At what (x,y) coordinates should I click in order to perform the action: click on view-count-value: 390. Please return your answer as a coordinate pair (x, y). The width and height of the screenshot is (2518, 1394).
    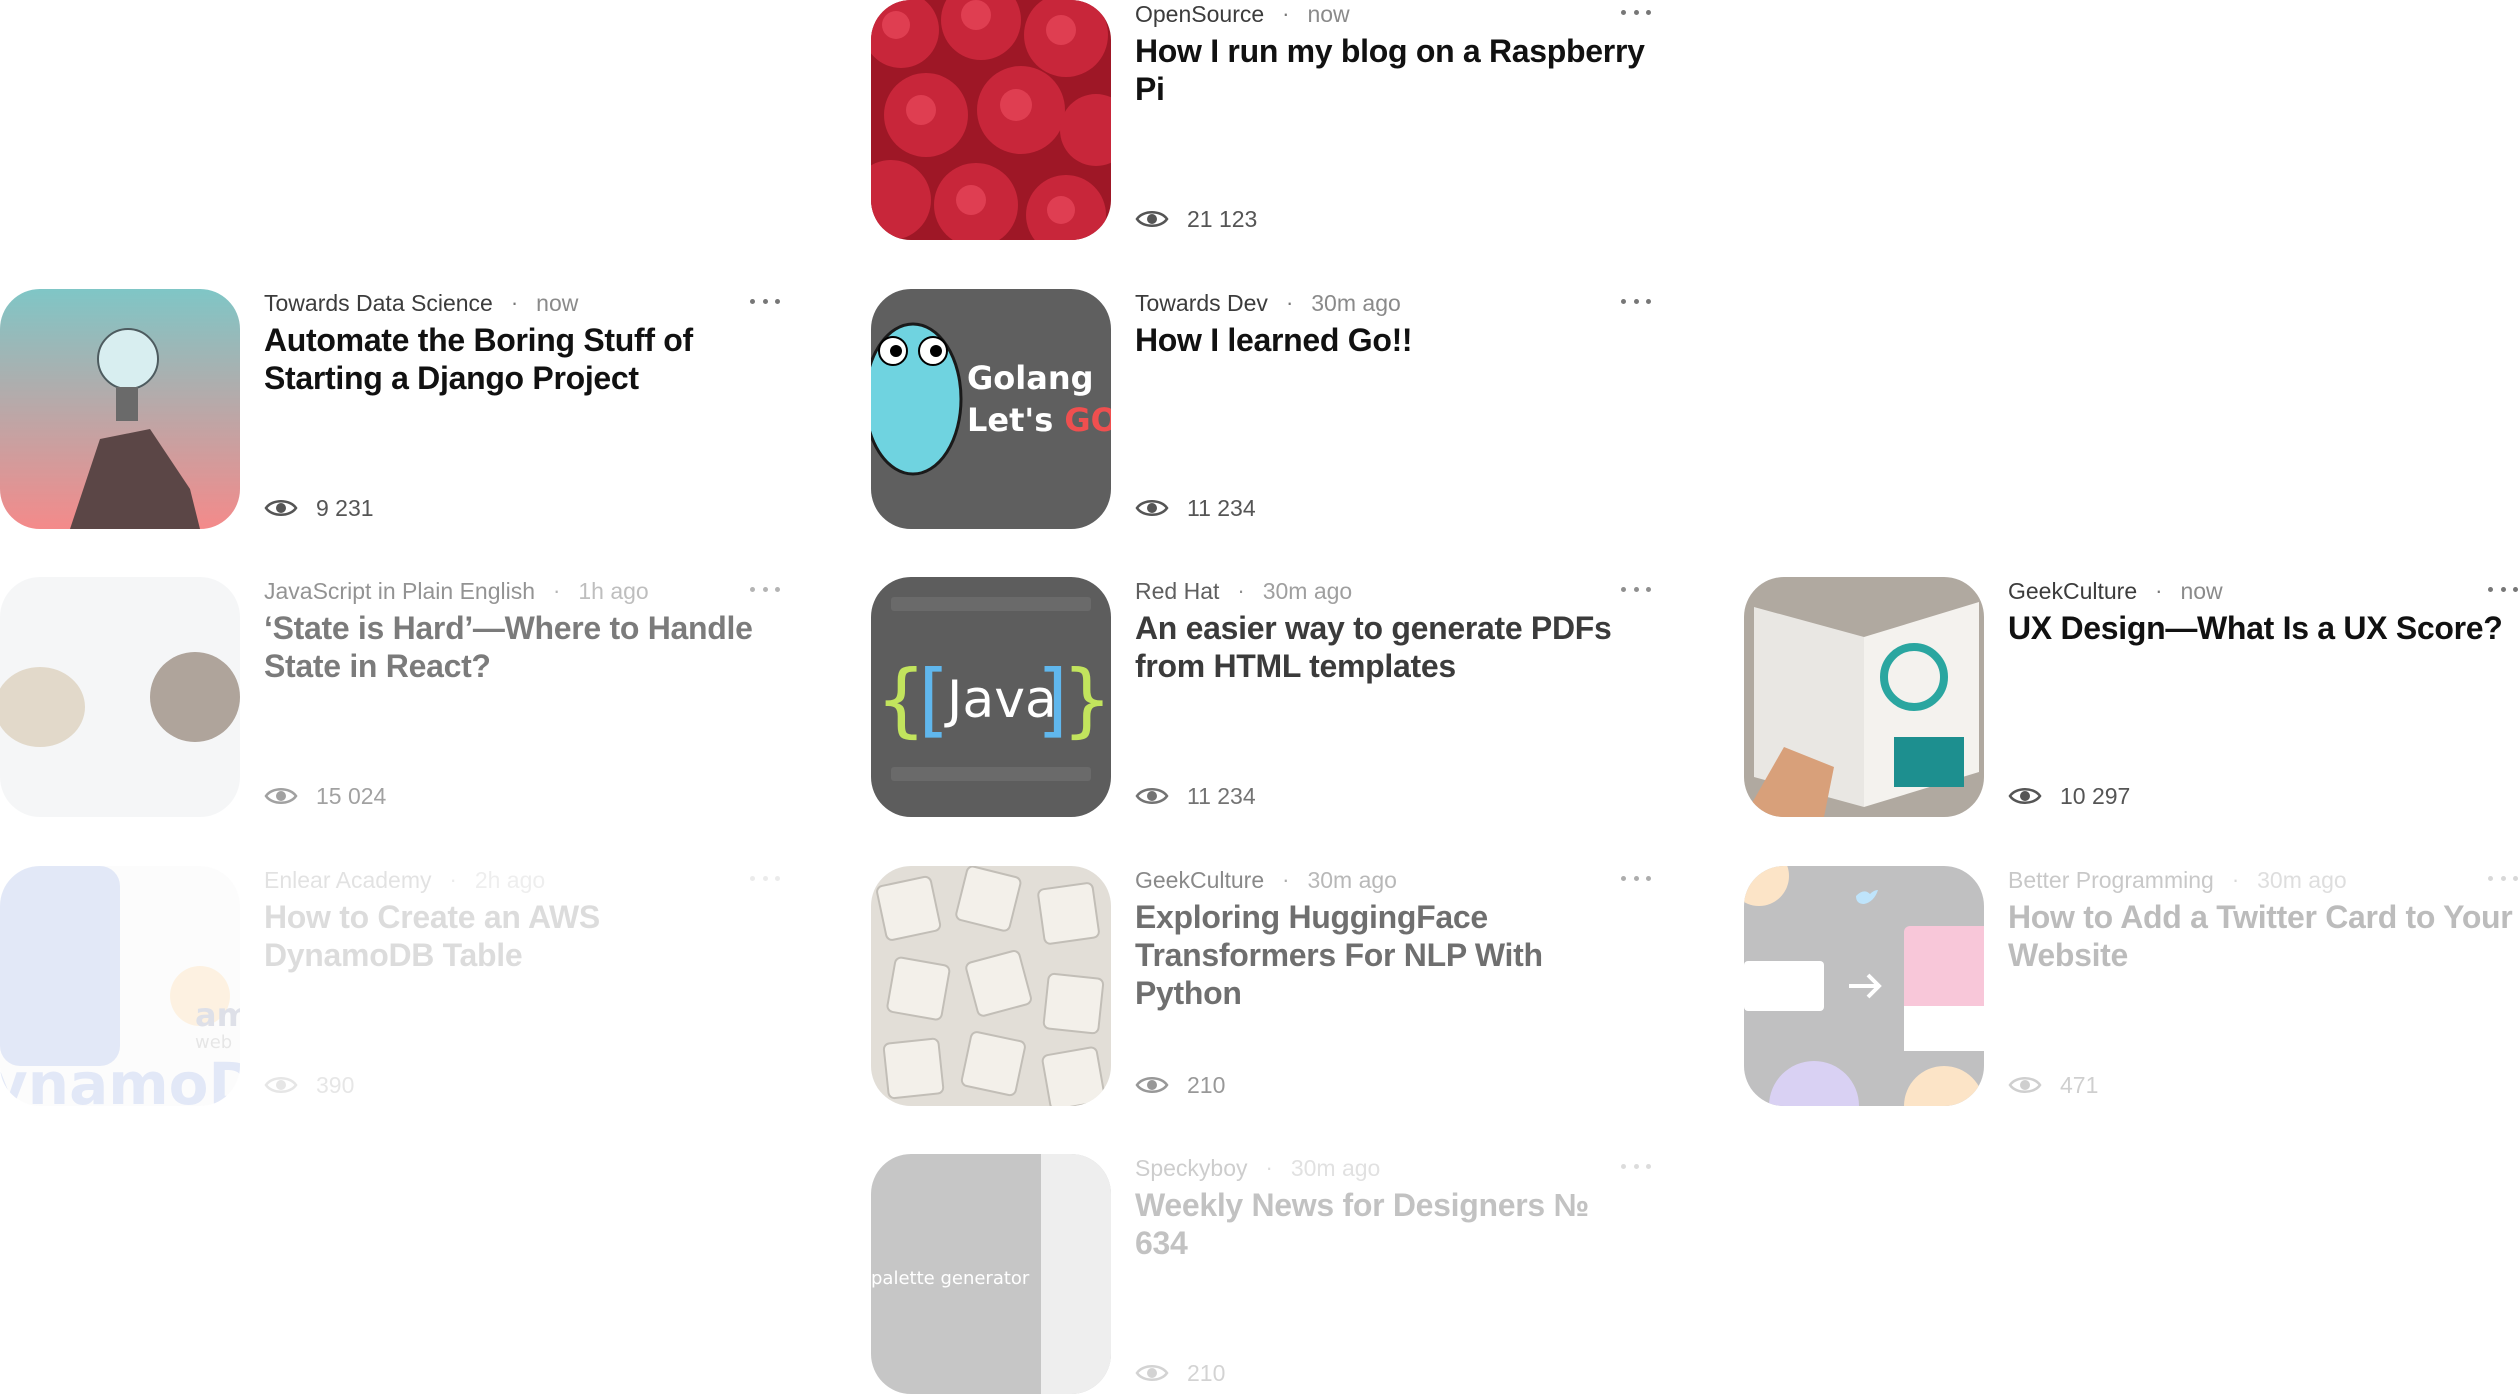
    Looking at the image, I should click on (335, 1084).